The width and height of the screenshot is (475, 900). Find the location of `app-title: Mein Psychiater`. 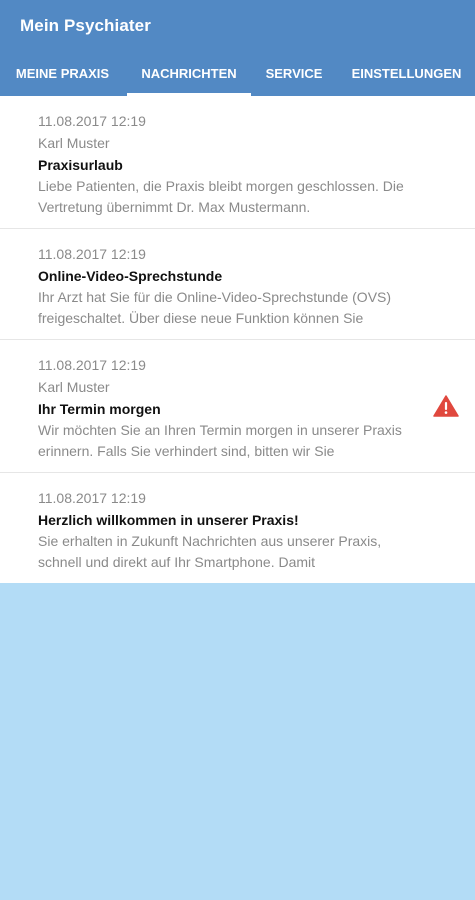

app-title: Mein Psychiater is located at coordinates (85, 25).